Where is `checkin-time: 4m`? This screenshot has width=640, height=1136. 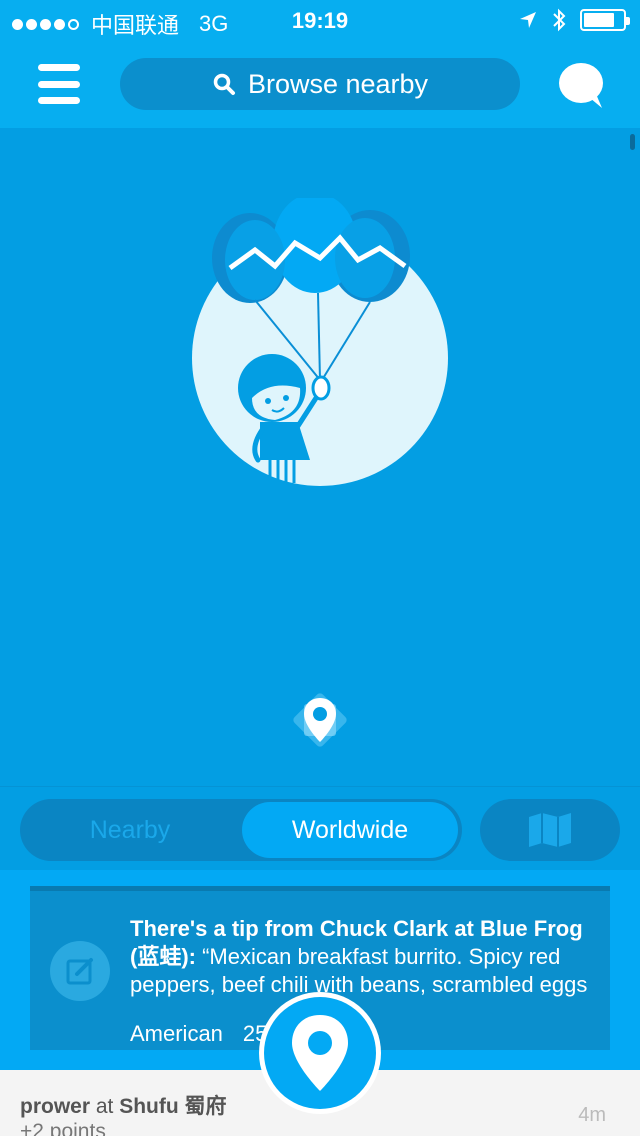 checkin-time: 4m is located at coordinates (592, 1115).